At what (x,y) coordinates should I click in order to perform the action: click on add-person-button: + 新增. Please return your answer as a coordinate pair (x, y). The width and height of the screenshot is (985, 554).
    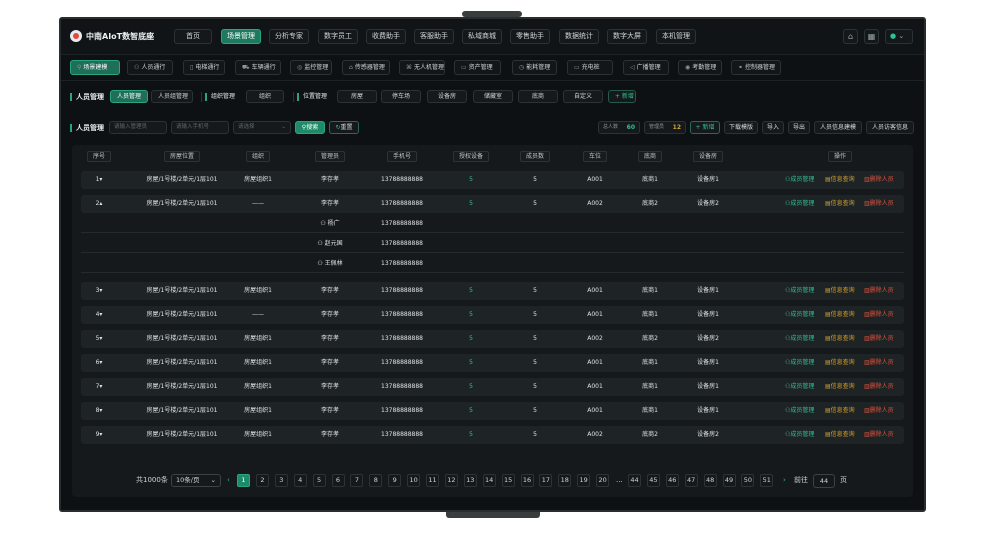
    Looking at the image, I should click on (705, 127).